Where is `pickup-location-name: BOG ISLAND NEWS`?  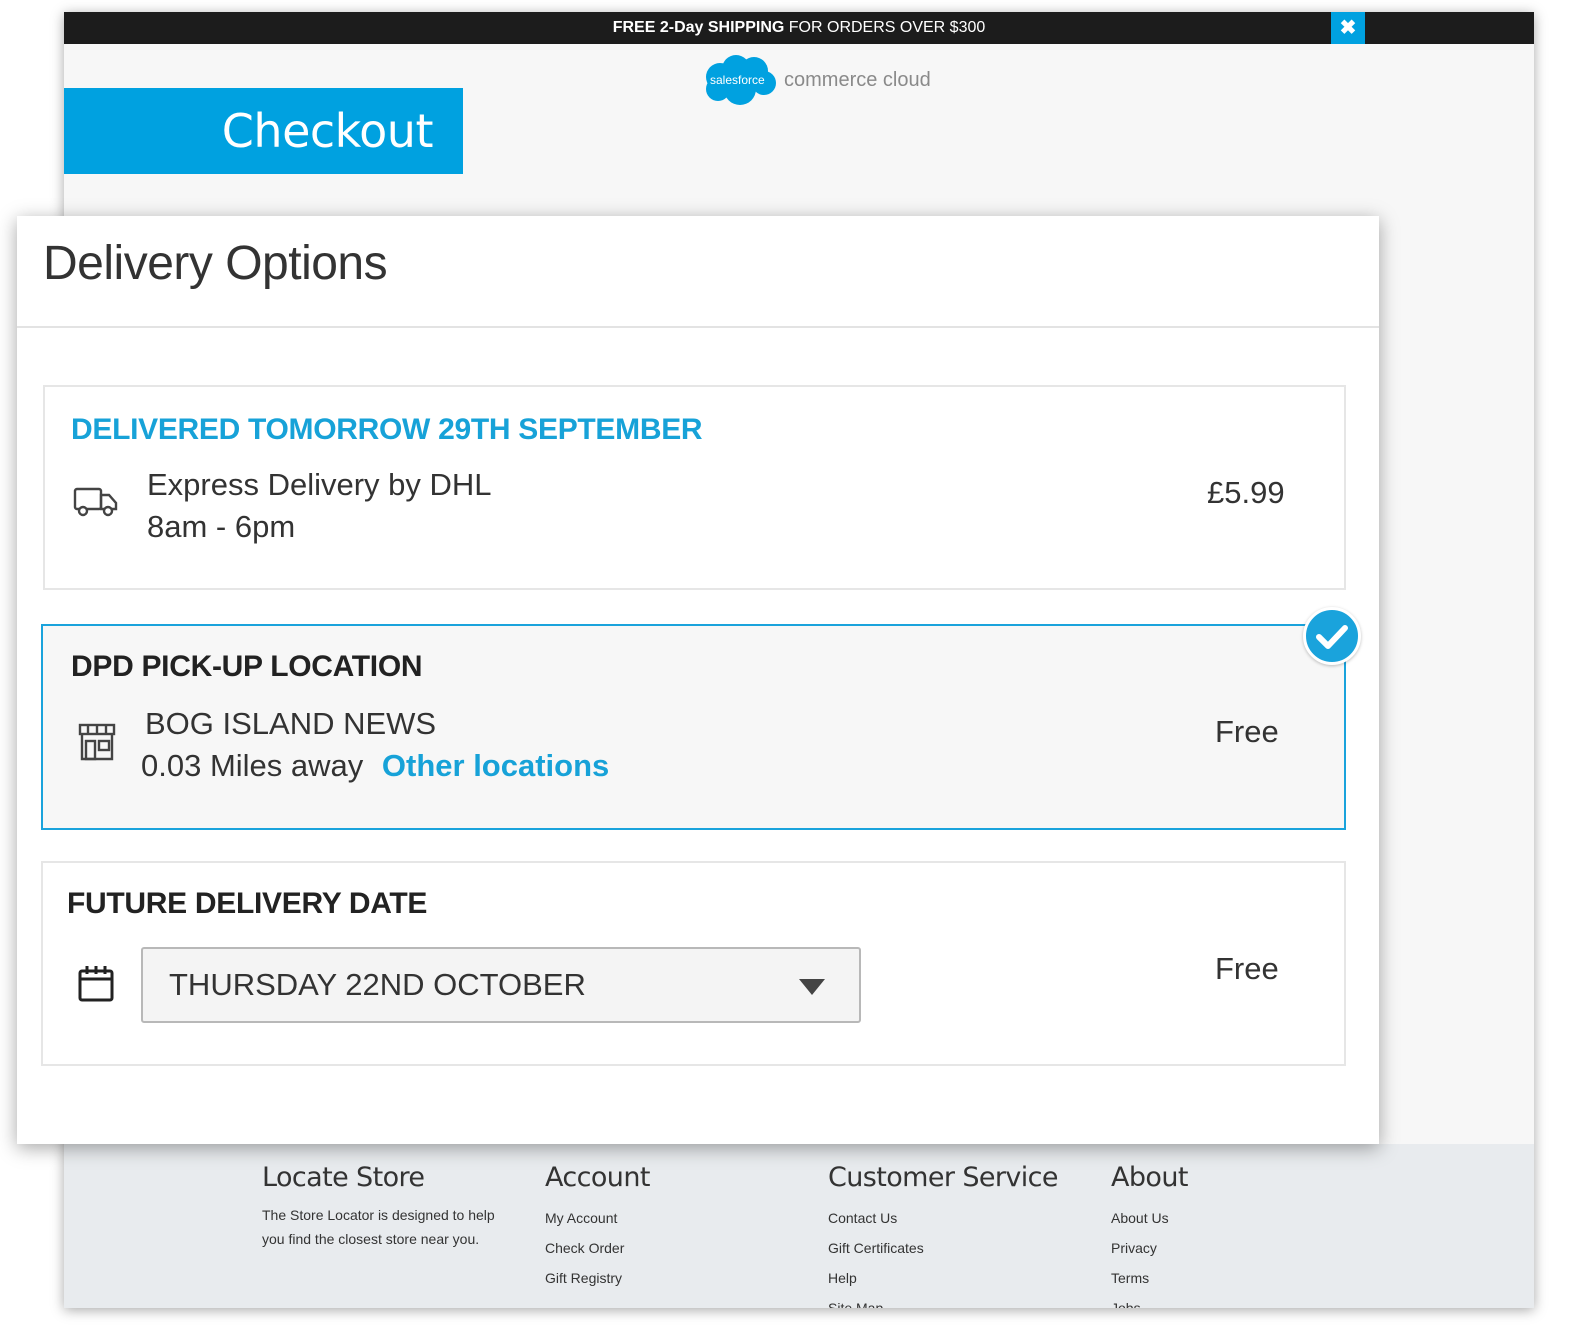 pickup-location-name: BOG ISLAND NEWS is located at coordinates (291, 723).